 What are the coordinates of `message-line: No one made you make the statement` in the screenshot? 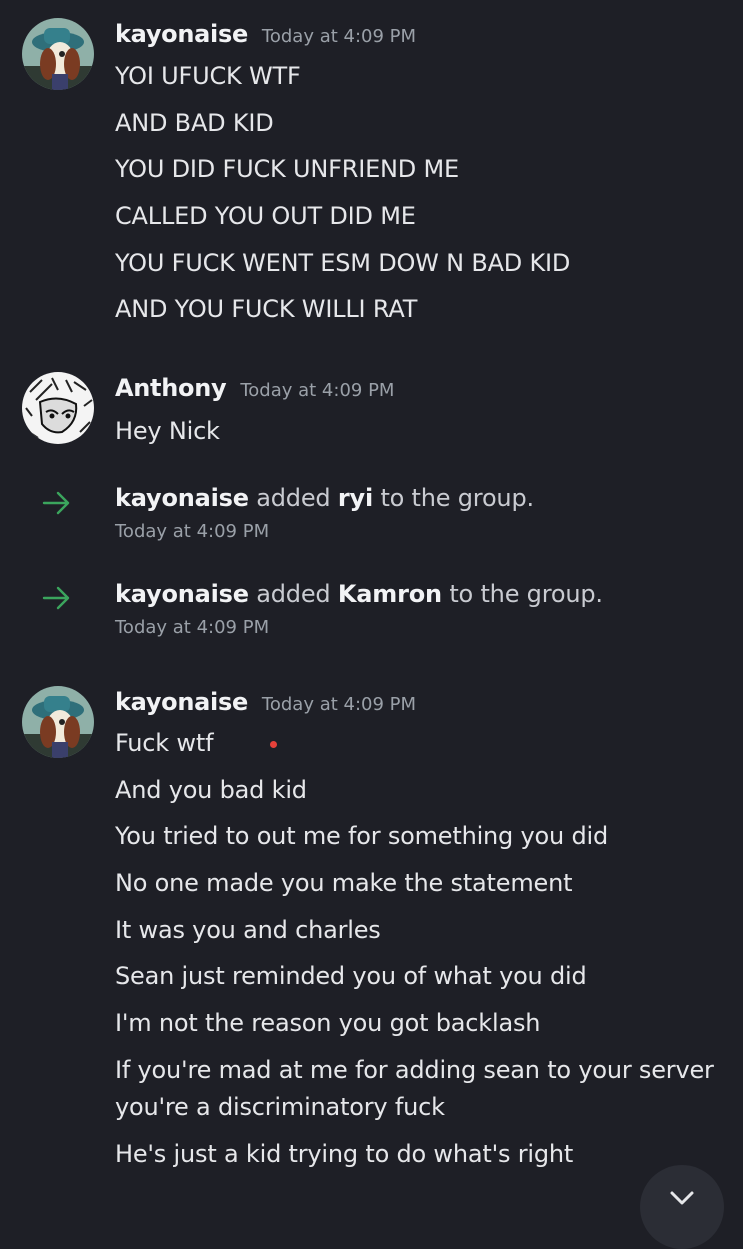 It's located at (420, 883).